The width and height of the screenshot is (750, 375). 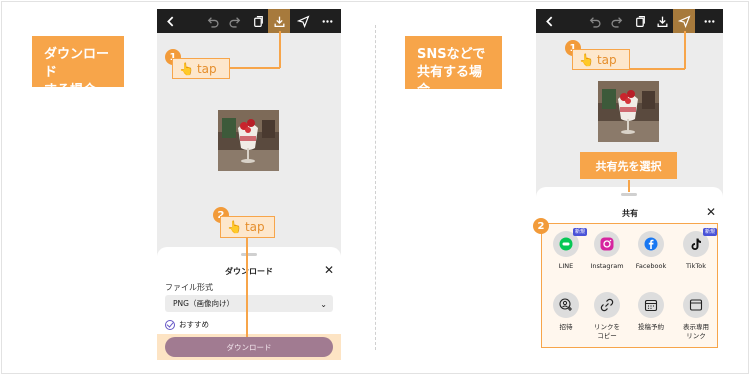 I want to click on sheet-title: 共有, so click(x=630, y=213).